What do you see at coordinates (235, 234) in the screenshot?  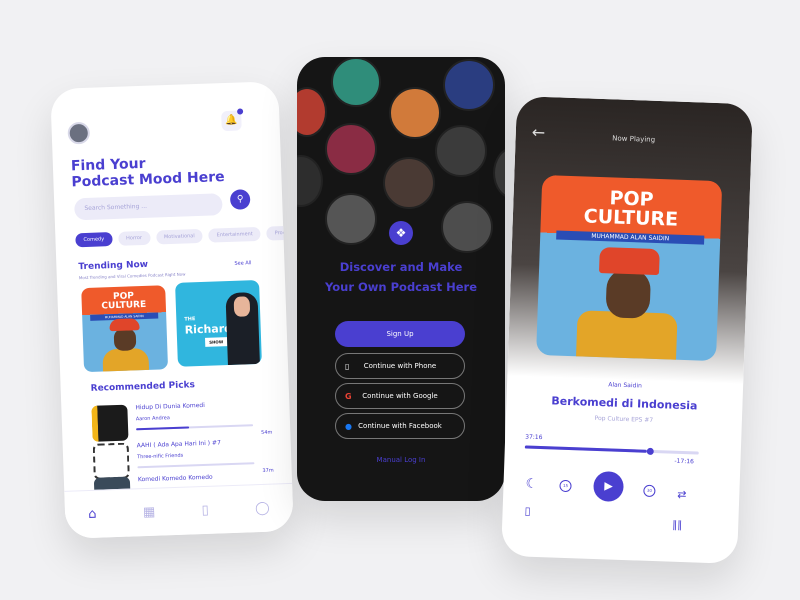 I see `chip-entertainment: Entertainment` at bounding box center [235, 234].